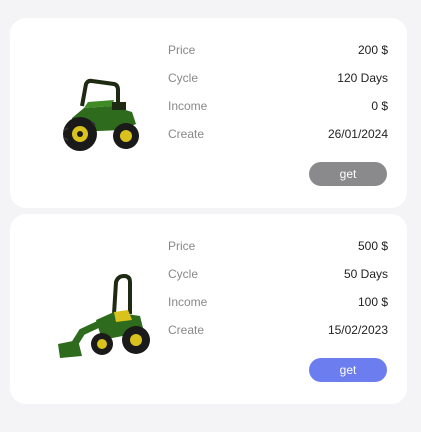 This screenshot has width=421, height=432. What do you see at coordinates (372, 302) in the screenshot?
I see `income-value: 100 $` at bounding box center [372, 302].